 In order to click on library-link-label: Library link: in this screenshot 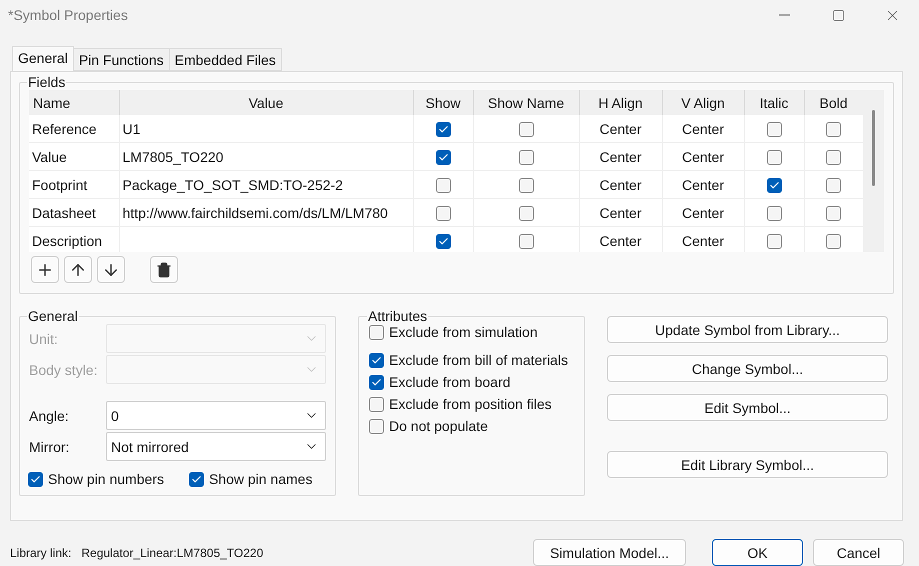, I will do `click(41, 553)`.